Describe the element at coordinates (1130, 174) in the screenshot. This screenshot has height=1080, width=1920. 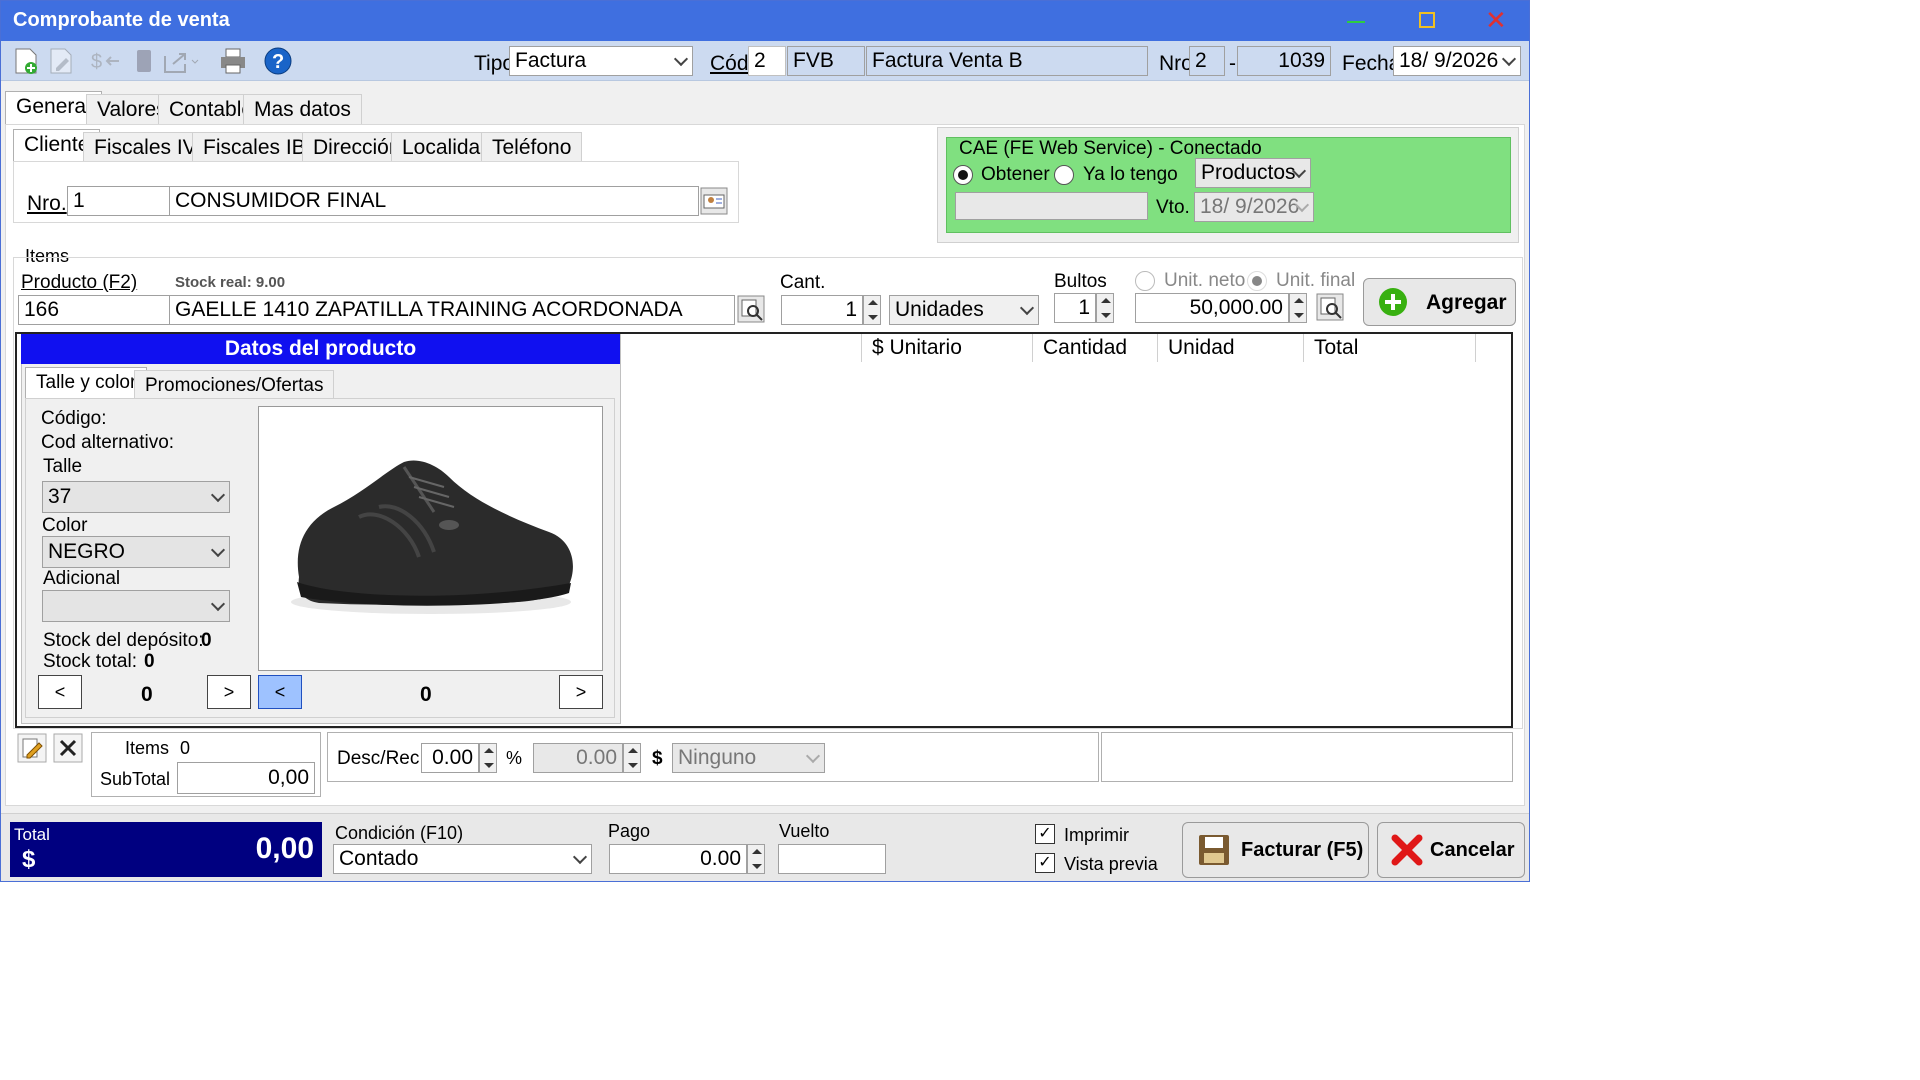
I see `cae-ya-lo-tengo-label: Ya lo tengo` at that location.